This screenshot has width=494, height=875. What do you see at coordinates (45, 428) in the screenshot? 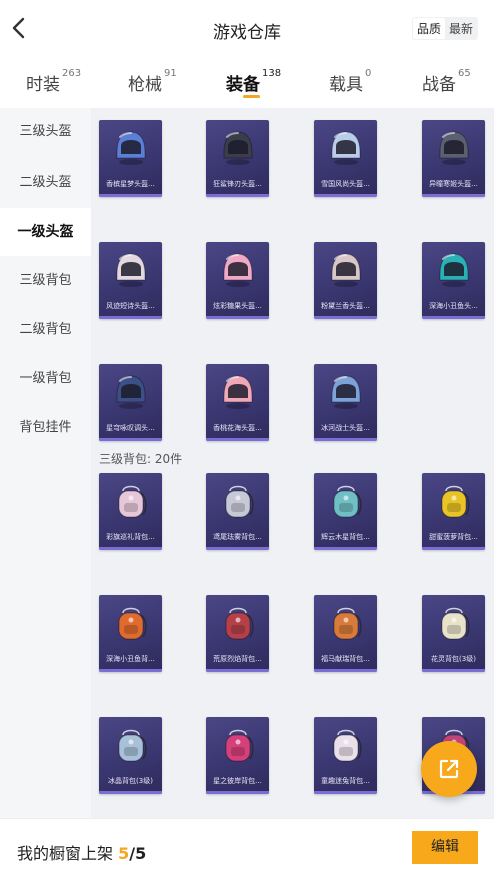
I see `sidebar-item-backpack-charm: 背包挂件` at bounding box center [45, 428].